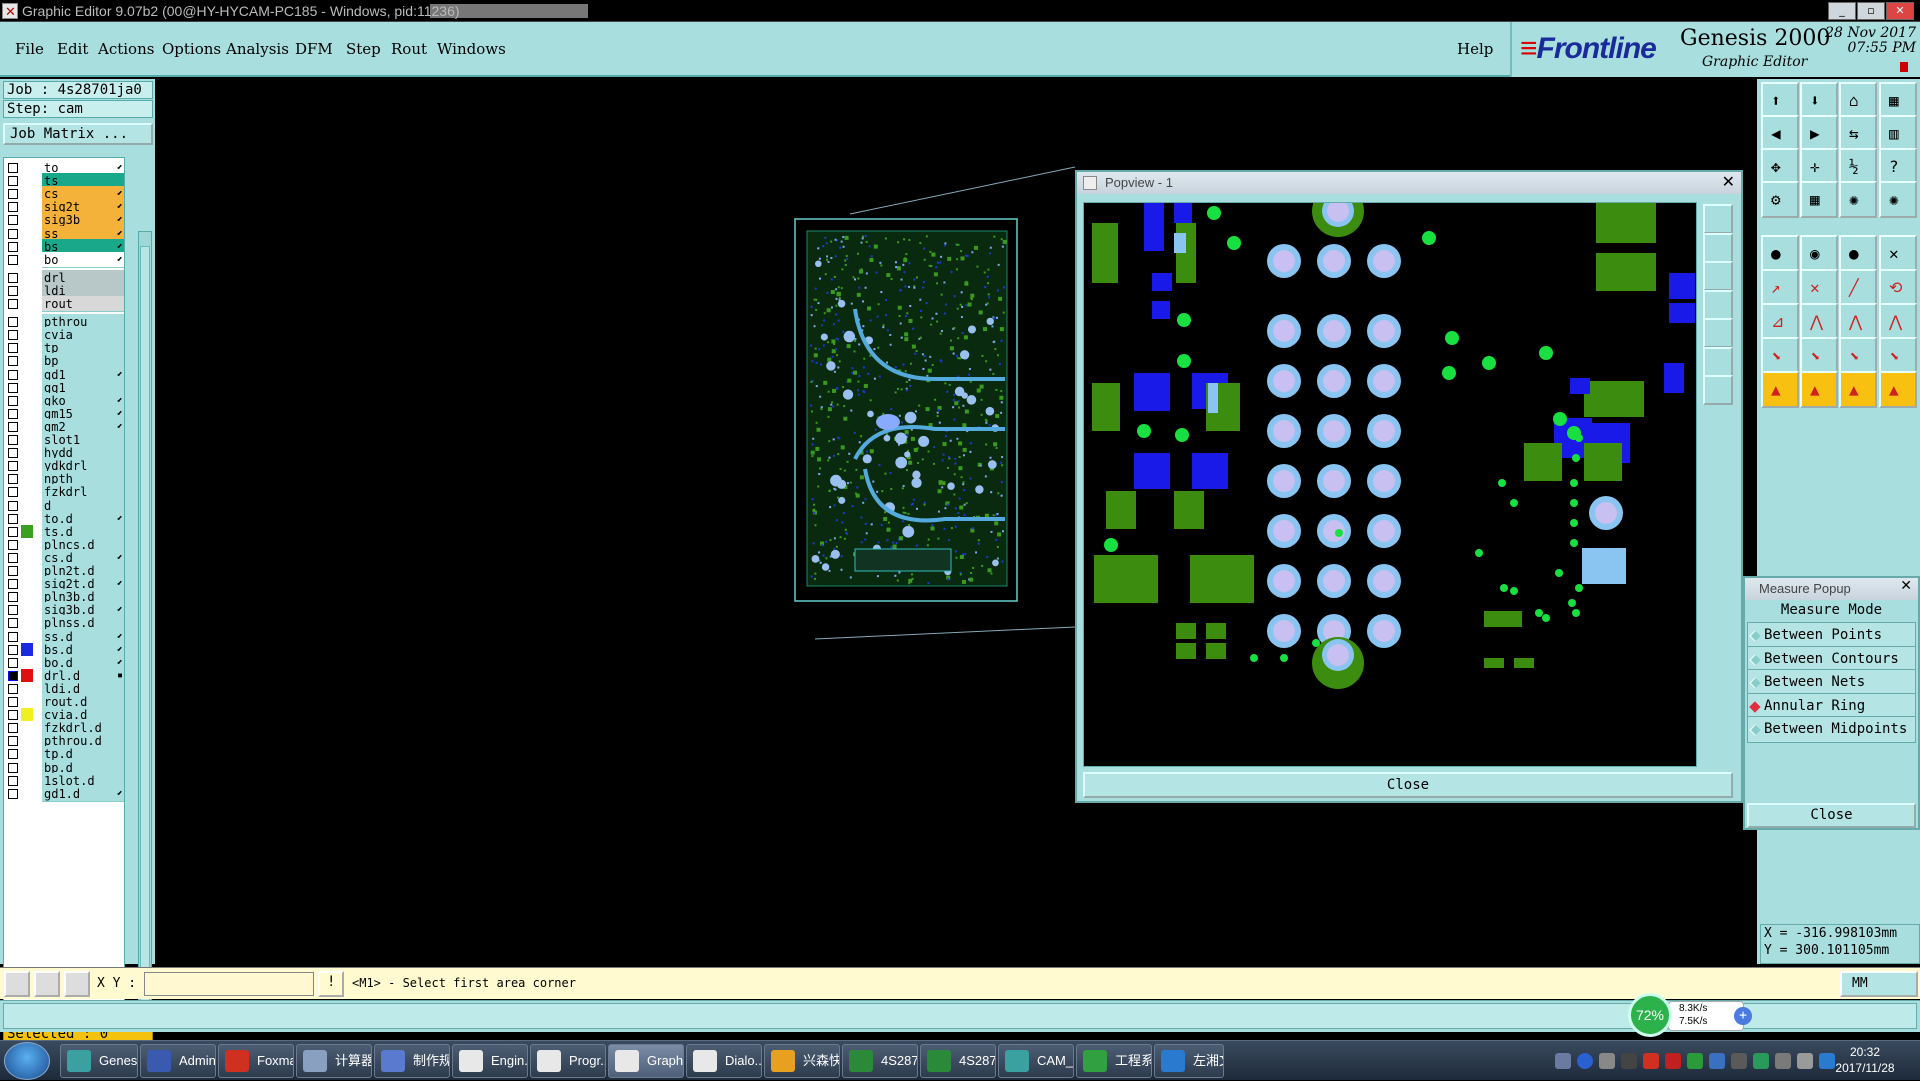  I want to click on measure-close-icon: ✕, so click(1906, 586).